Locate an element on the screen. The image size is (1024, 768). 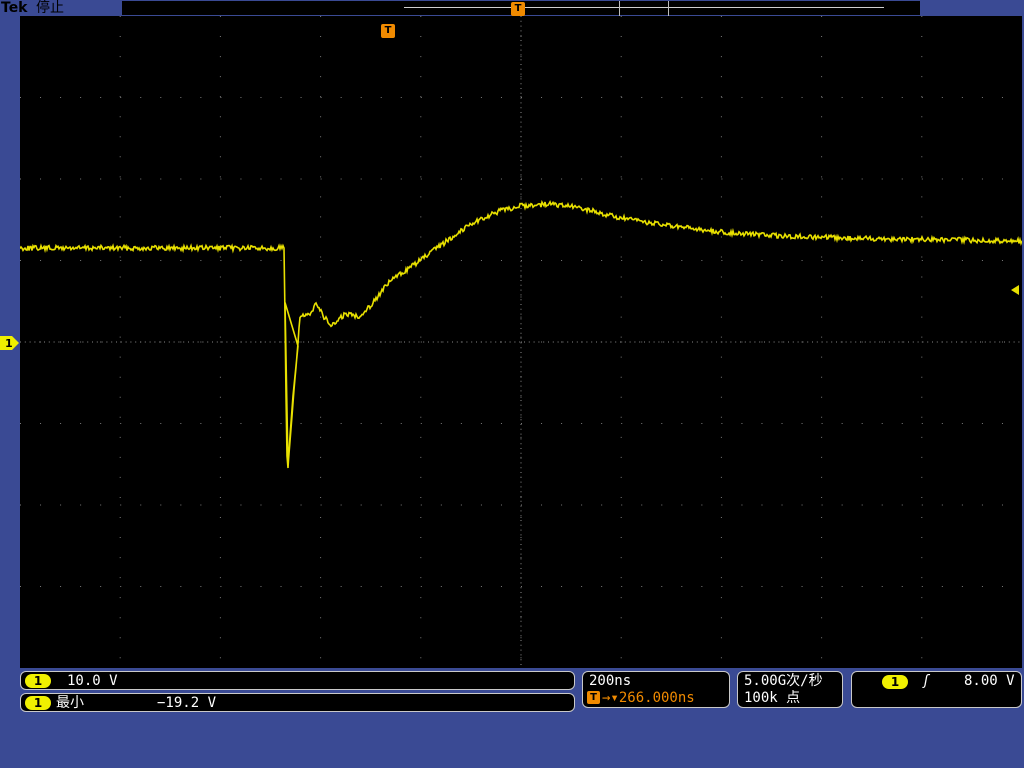
timebase-readout: 200ns T →▾266.000ns is located at coordinates (656, 689).